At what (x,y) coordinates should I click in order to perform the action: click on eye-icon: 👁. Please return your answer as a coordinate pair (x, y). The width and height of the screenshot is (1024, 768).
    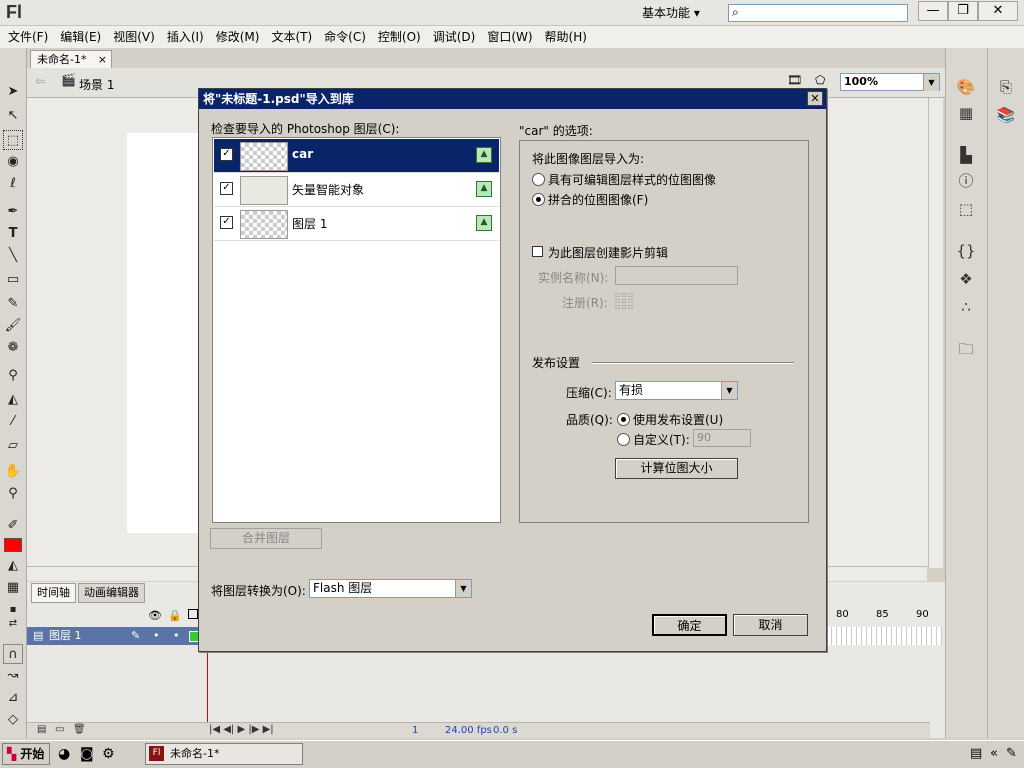
    Looking at the image, I should click on (155, 615).